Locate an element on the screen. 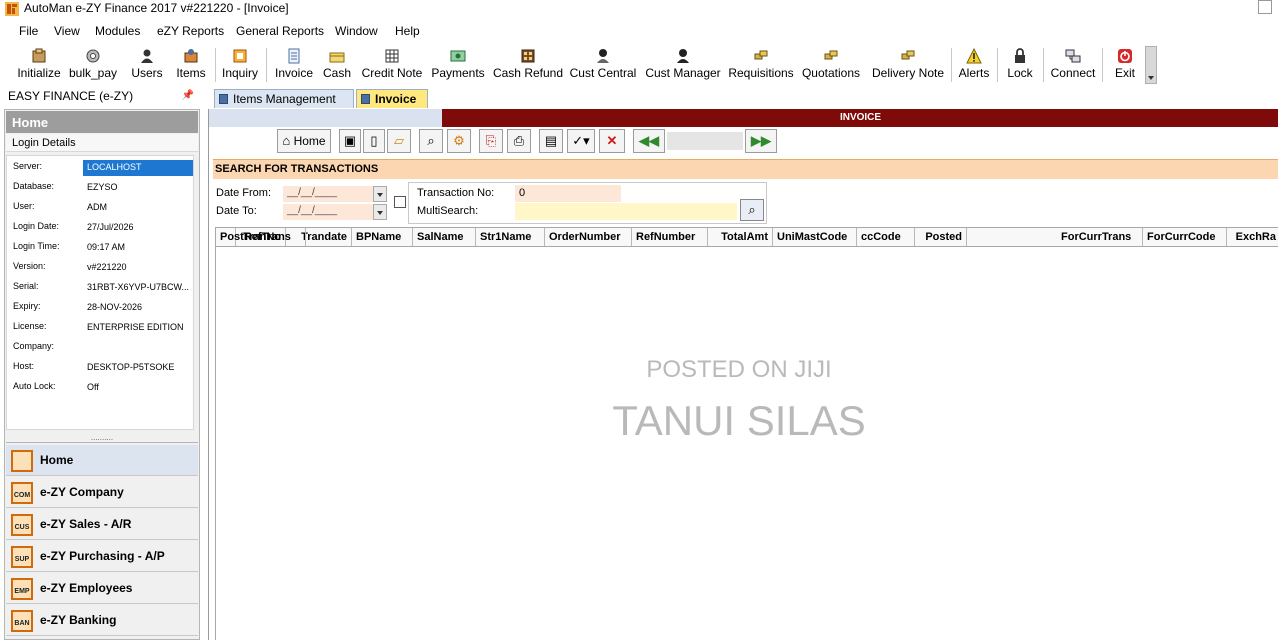  open-button: ▱ is located at coordinates (399, 141).